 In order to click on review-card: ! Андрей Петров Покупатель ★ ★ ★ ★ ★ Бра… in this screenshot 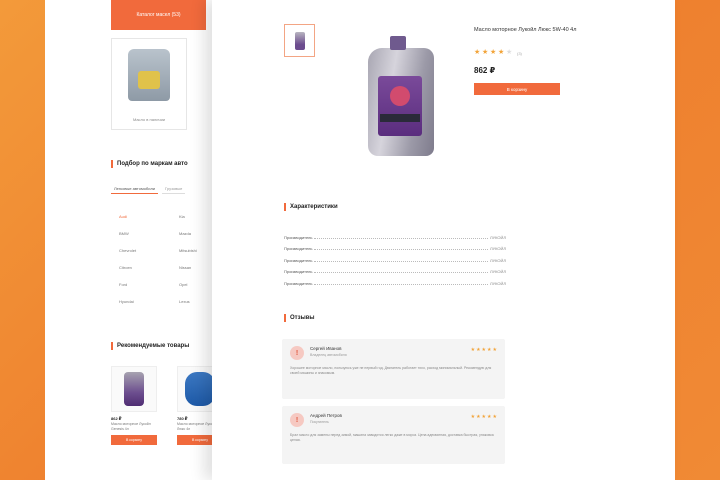, I will do `click(393, 435)`.